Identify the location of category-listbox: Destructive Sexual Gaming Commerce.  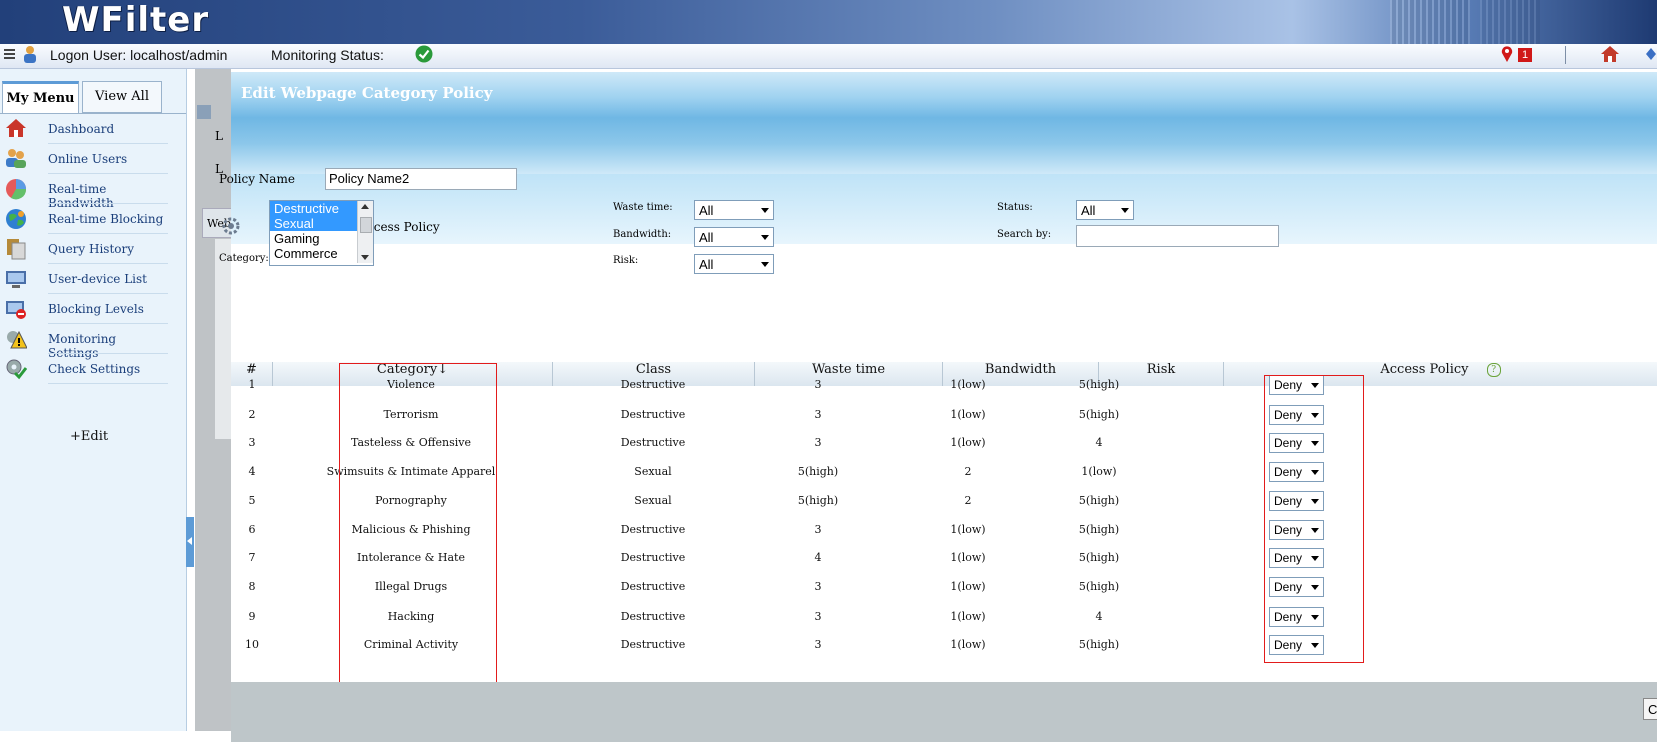
(321, 233).